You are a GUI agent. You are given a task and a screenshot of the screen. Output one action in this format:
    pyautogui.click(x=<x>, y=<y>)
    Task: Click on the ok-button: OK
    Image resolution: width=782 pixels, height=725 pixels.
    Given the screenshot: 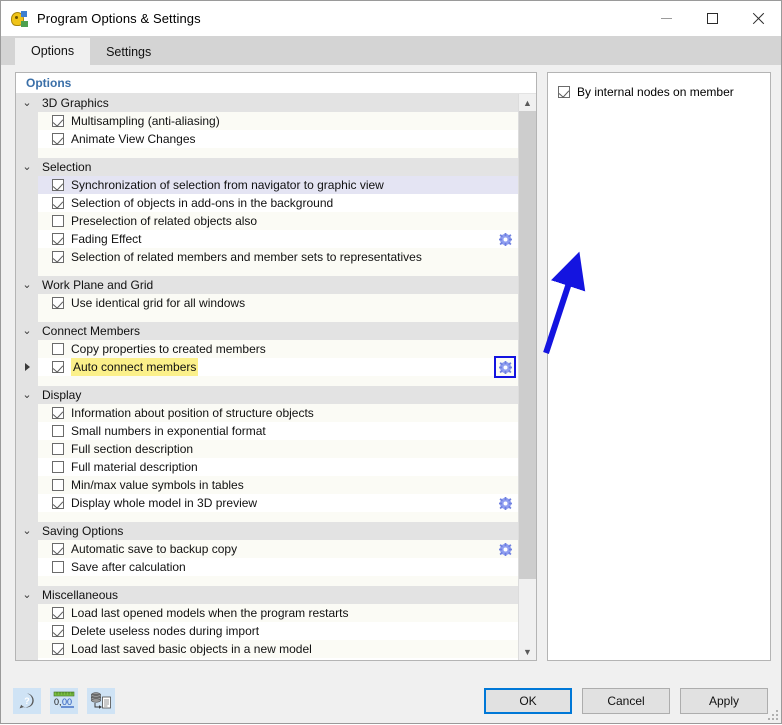 What is the action you would take?
    pyautogui.click(x=528, y=701)
    